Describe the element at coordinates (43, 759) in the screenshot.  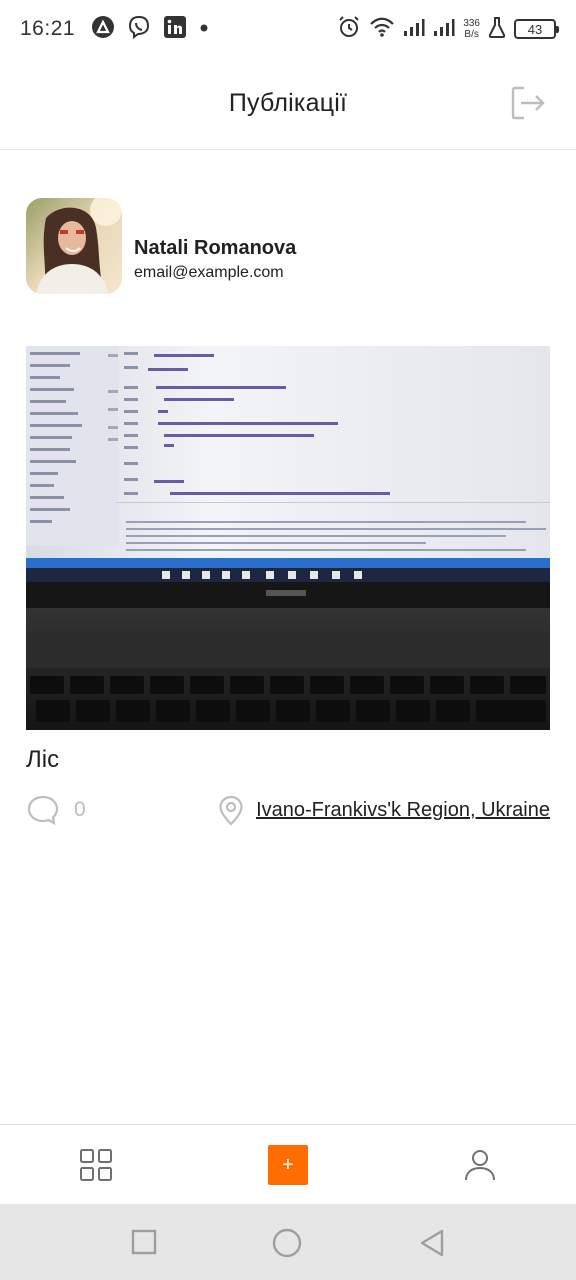
I see `post-title: Ліс` at that location.